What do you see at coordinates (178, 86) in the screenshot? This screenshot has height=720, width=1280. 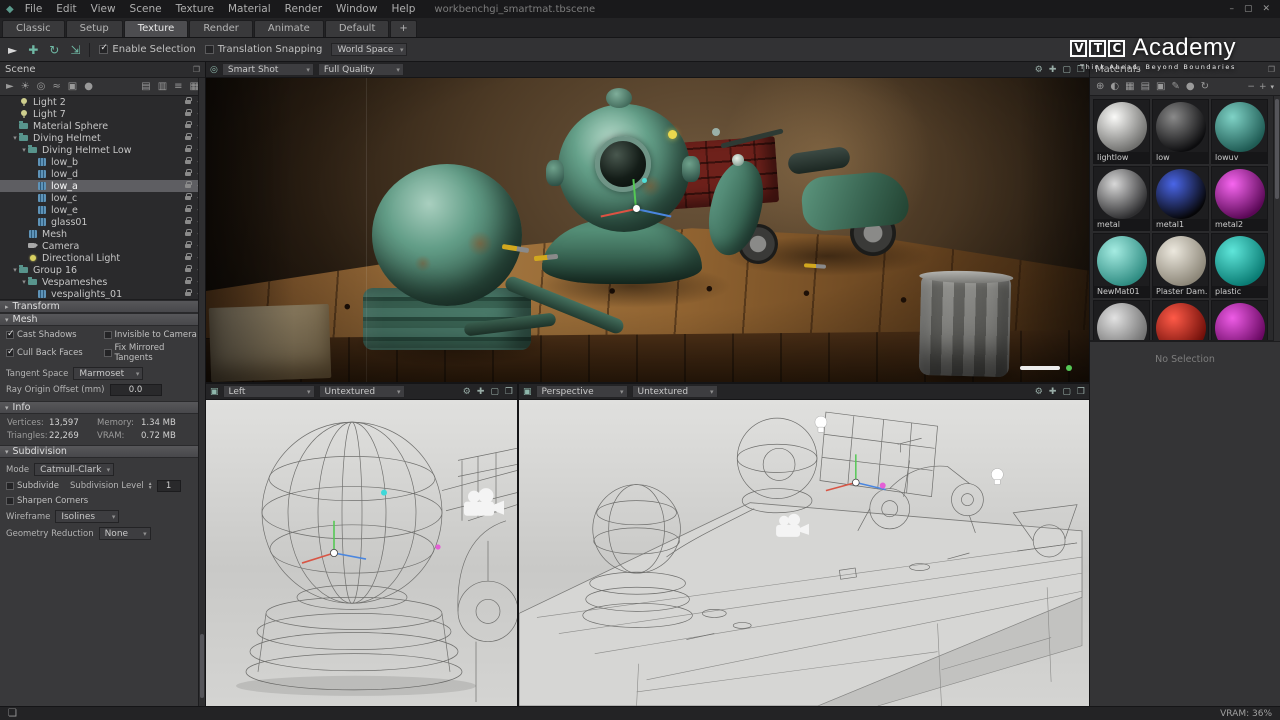 I see `list-view-icon: ≡` at bounding box center [178, 86].